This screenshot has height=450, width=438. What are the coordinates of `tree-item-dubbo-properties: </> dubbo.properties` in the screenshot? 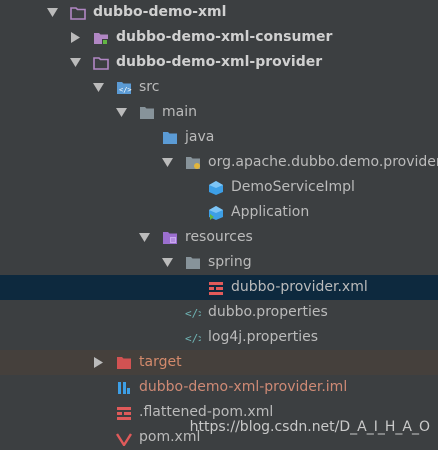 It's located at (219, 312).